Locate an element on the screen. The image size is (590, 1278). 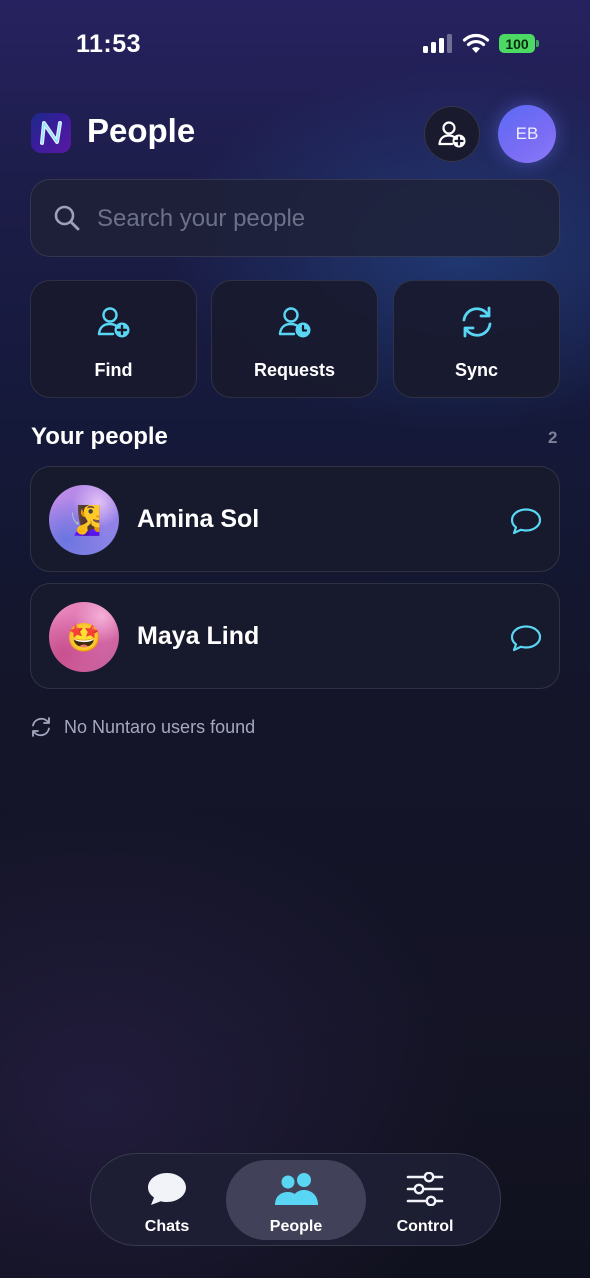
add-person-button is located at coordinates (452, 134).